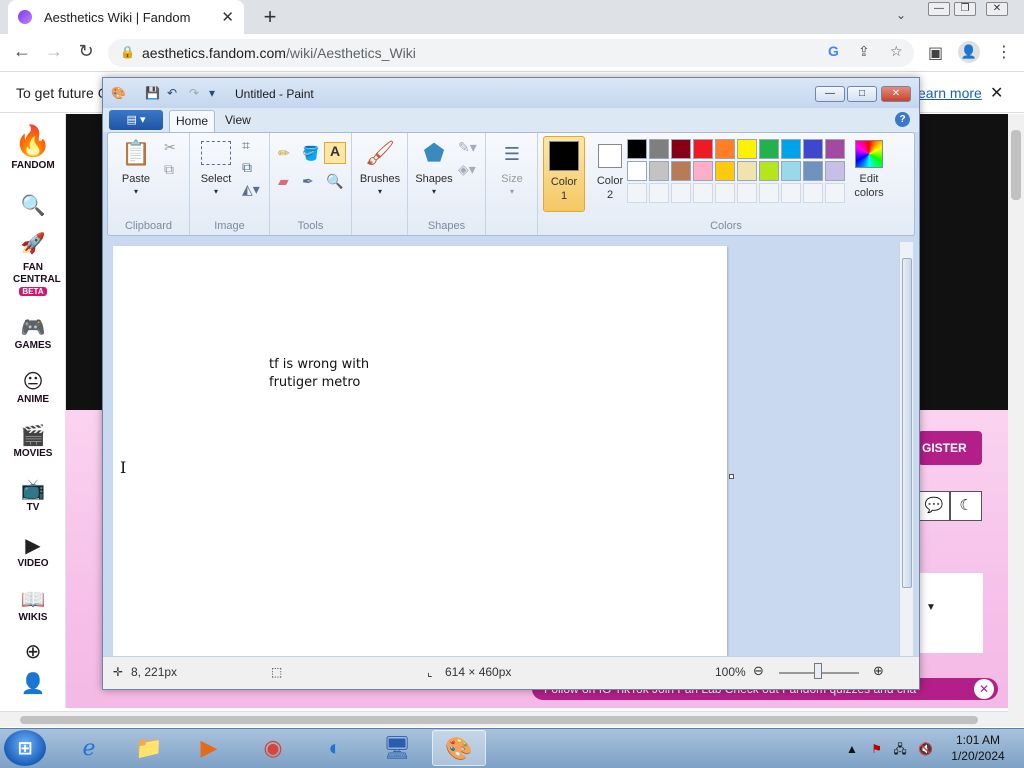 This screenshot has width=1024, height=768. Describe the element at coordinates (209, 748) in the screenshot. I see `media-player-icon: ▶` at that location.